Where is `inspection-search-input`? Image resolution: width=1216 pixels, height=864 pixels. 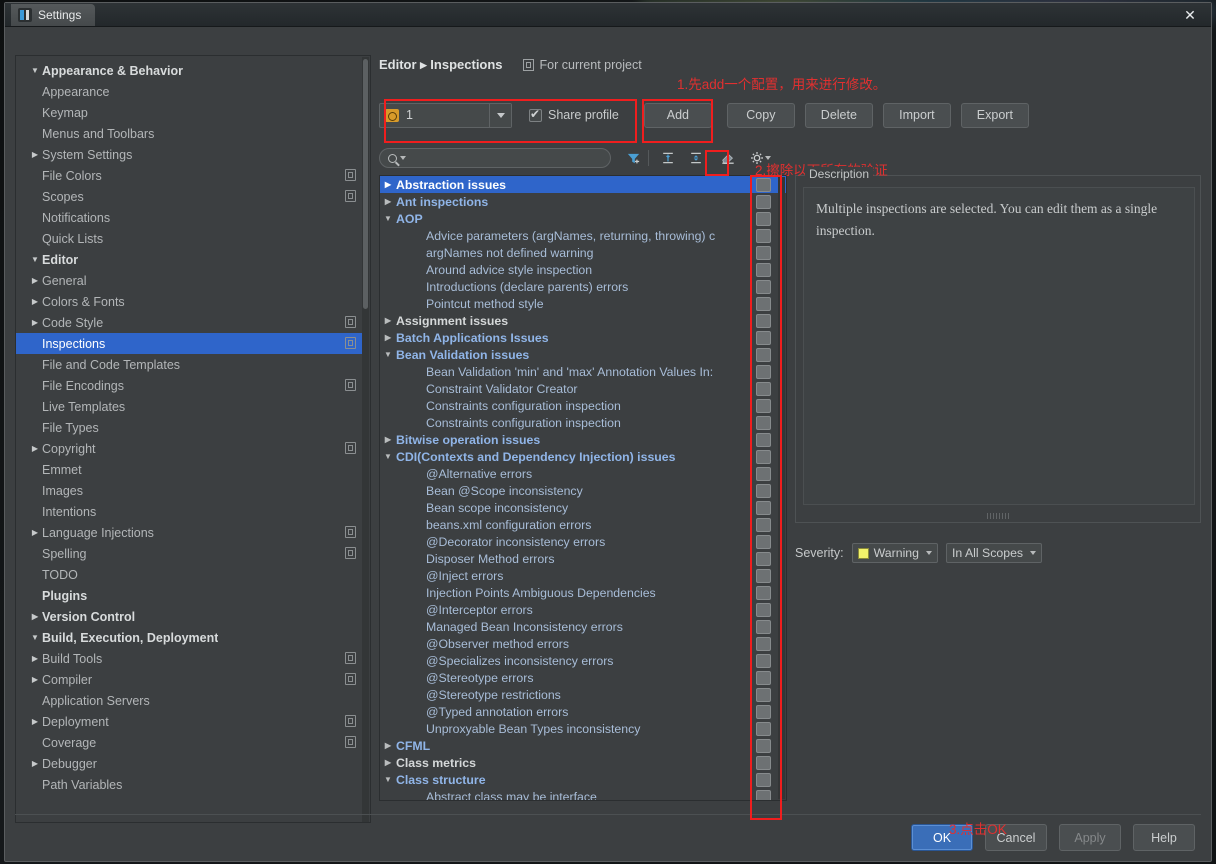 inspection-search-input is located at coordinates (507, 158).